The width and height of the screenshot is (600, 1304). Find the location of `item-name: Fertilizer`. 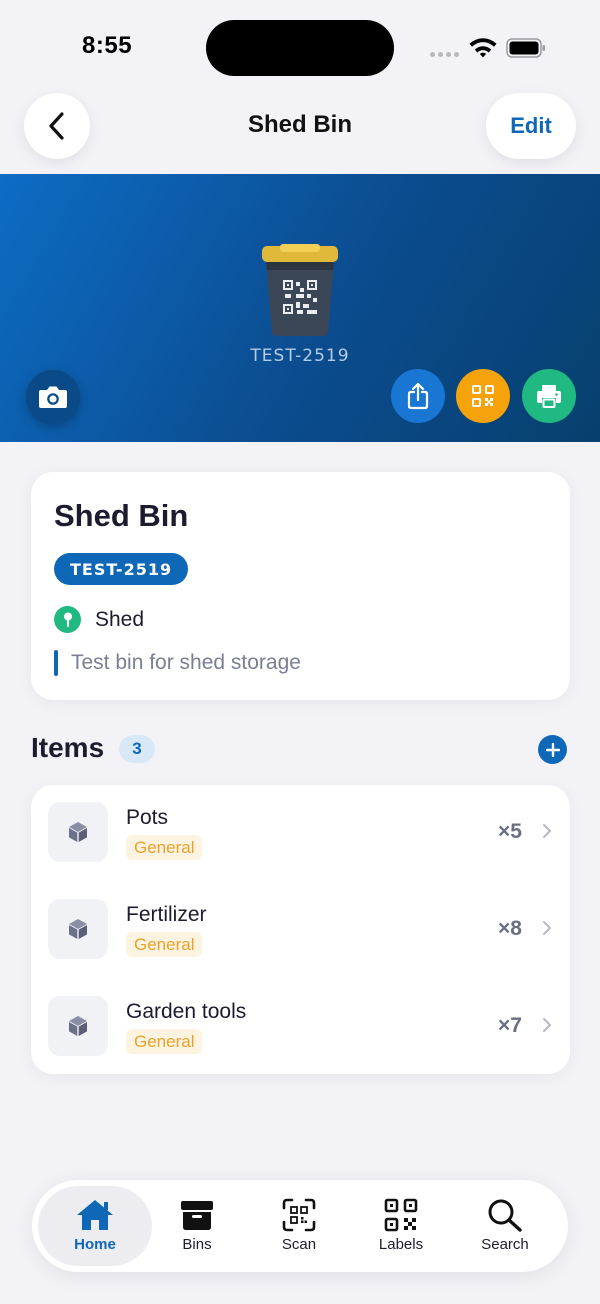

item-name: Fertilizer is located at coordinates (166, 914).